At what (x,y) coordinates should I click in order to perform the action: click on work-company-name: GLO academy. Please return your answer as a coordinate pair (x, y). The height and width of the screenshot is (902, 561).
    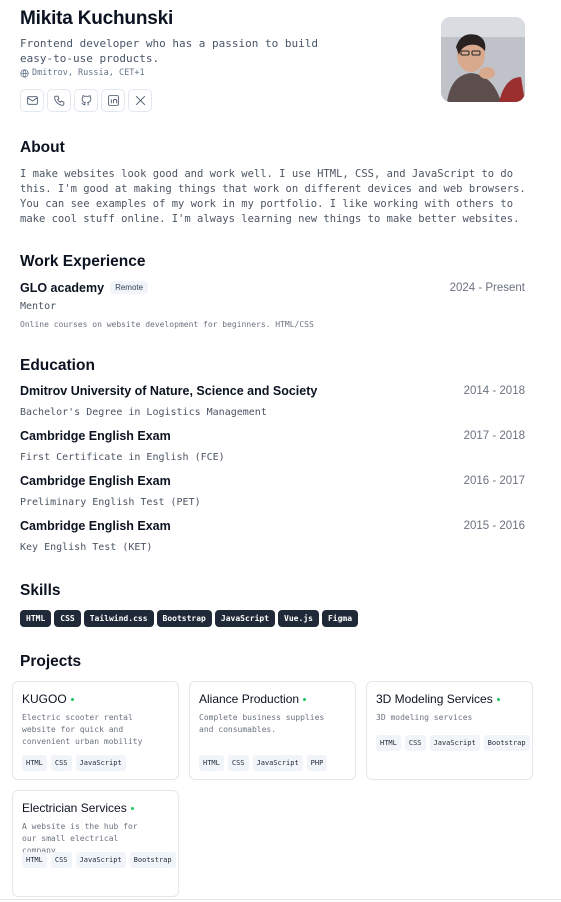
    Looking at the image, I should click on (62, 288).